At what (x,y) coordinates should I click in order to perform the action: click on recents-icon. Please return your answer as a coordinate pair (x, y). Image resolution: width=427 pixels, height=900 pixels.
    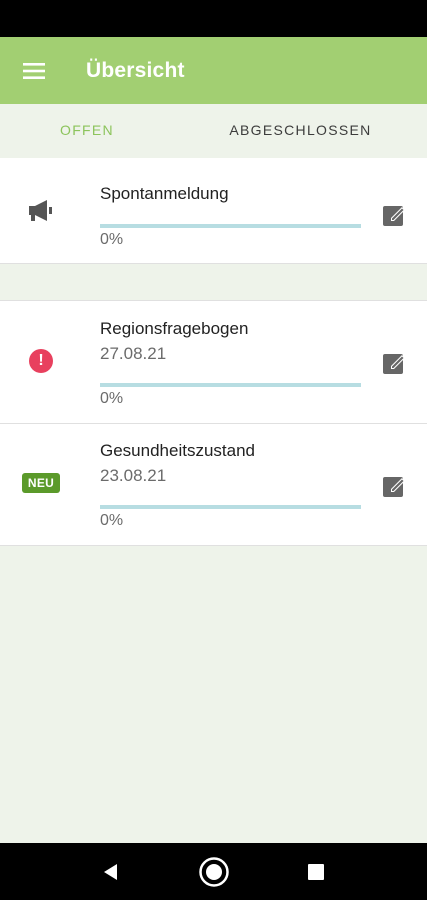
    Looking at the image, I should click on (316, 872).